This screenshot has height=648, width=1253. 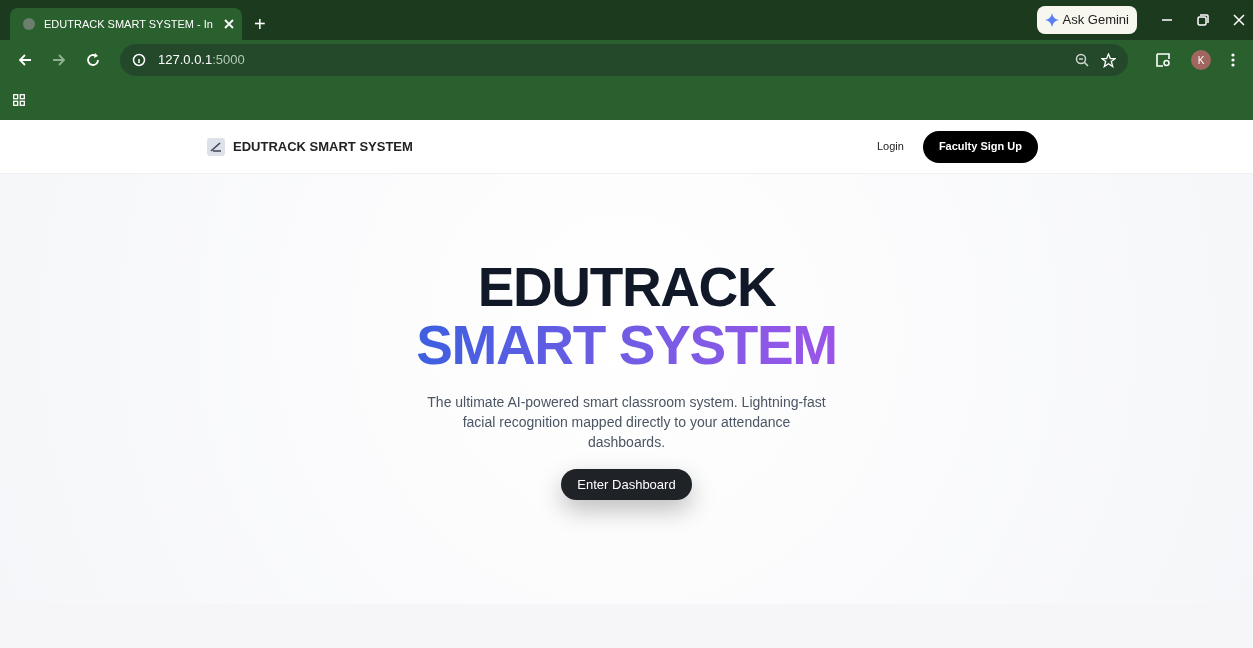 I want to click on faculty-sign-up-button: Faculty Sign Up, so click(x=980, y=146).